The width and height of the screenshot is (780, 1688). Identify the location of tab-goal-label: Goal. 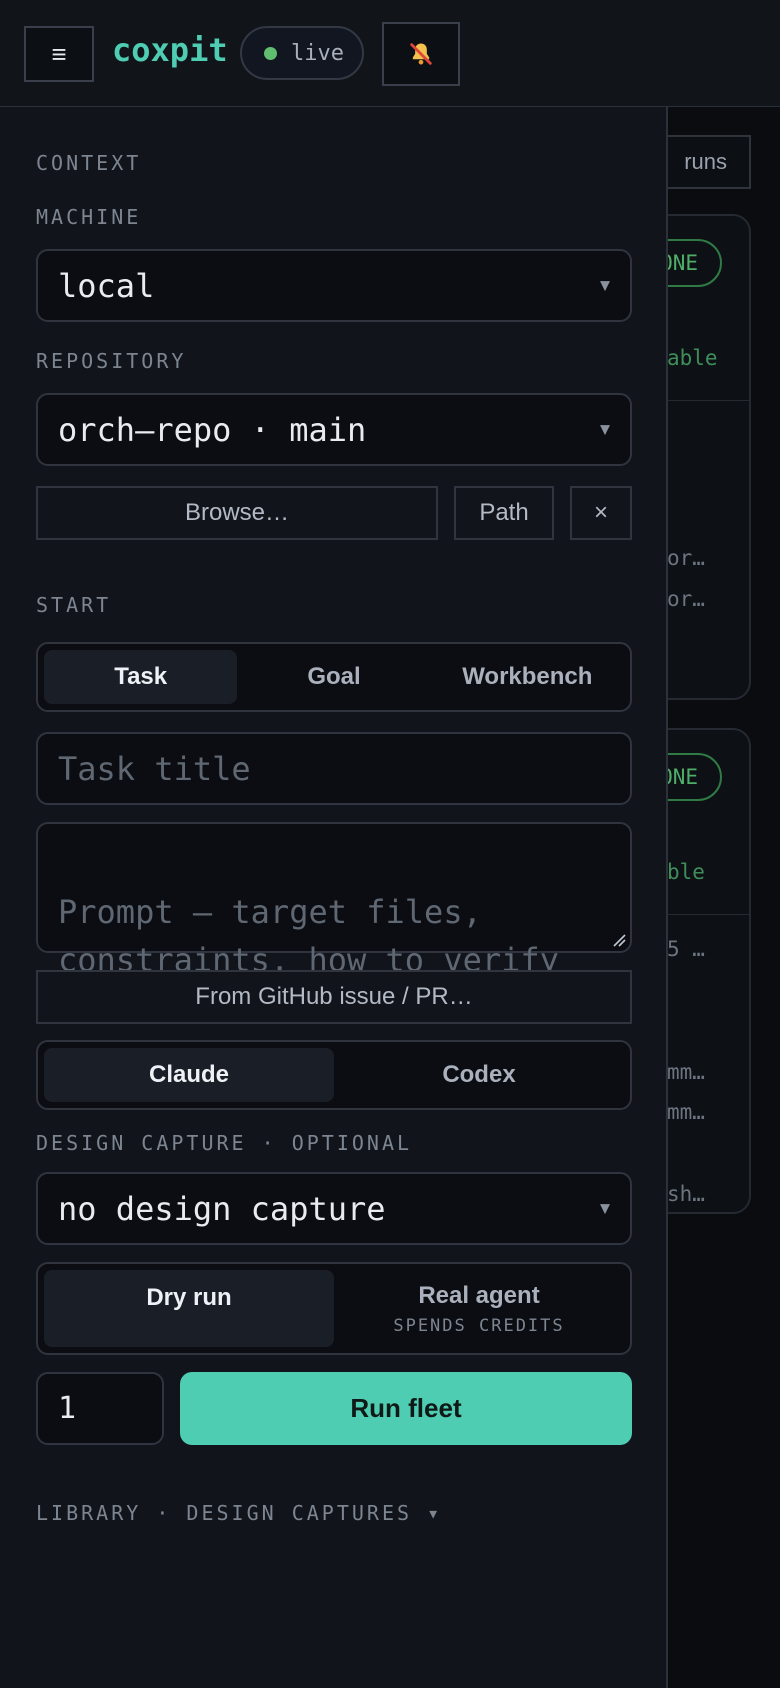
(334, 676).